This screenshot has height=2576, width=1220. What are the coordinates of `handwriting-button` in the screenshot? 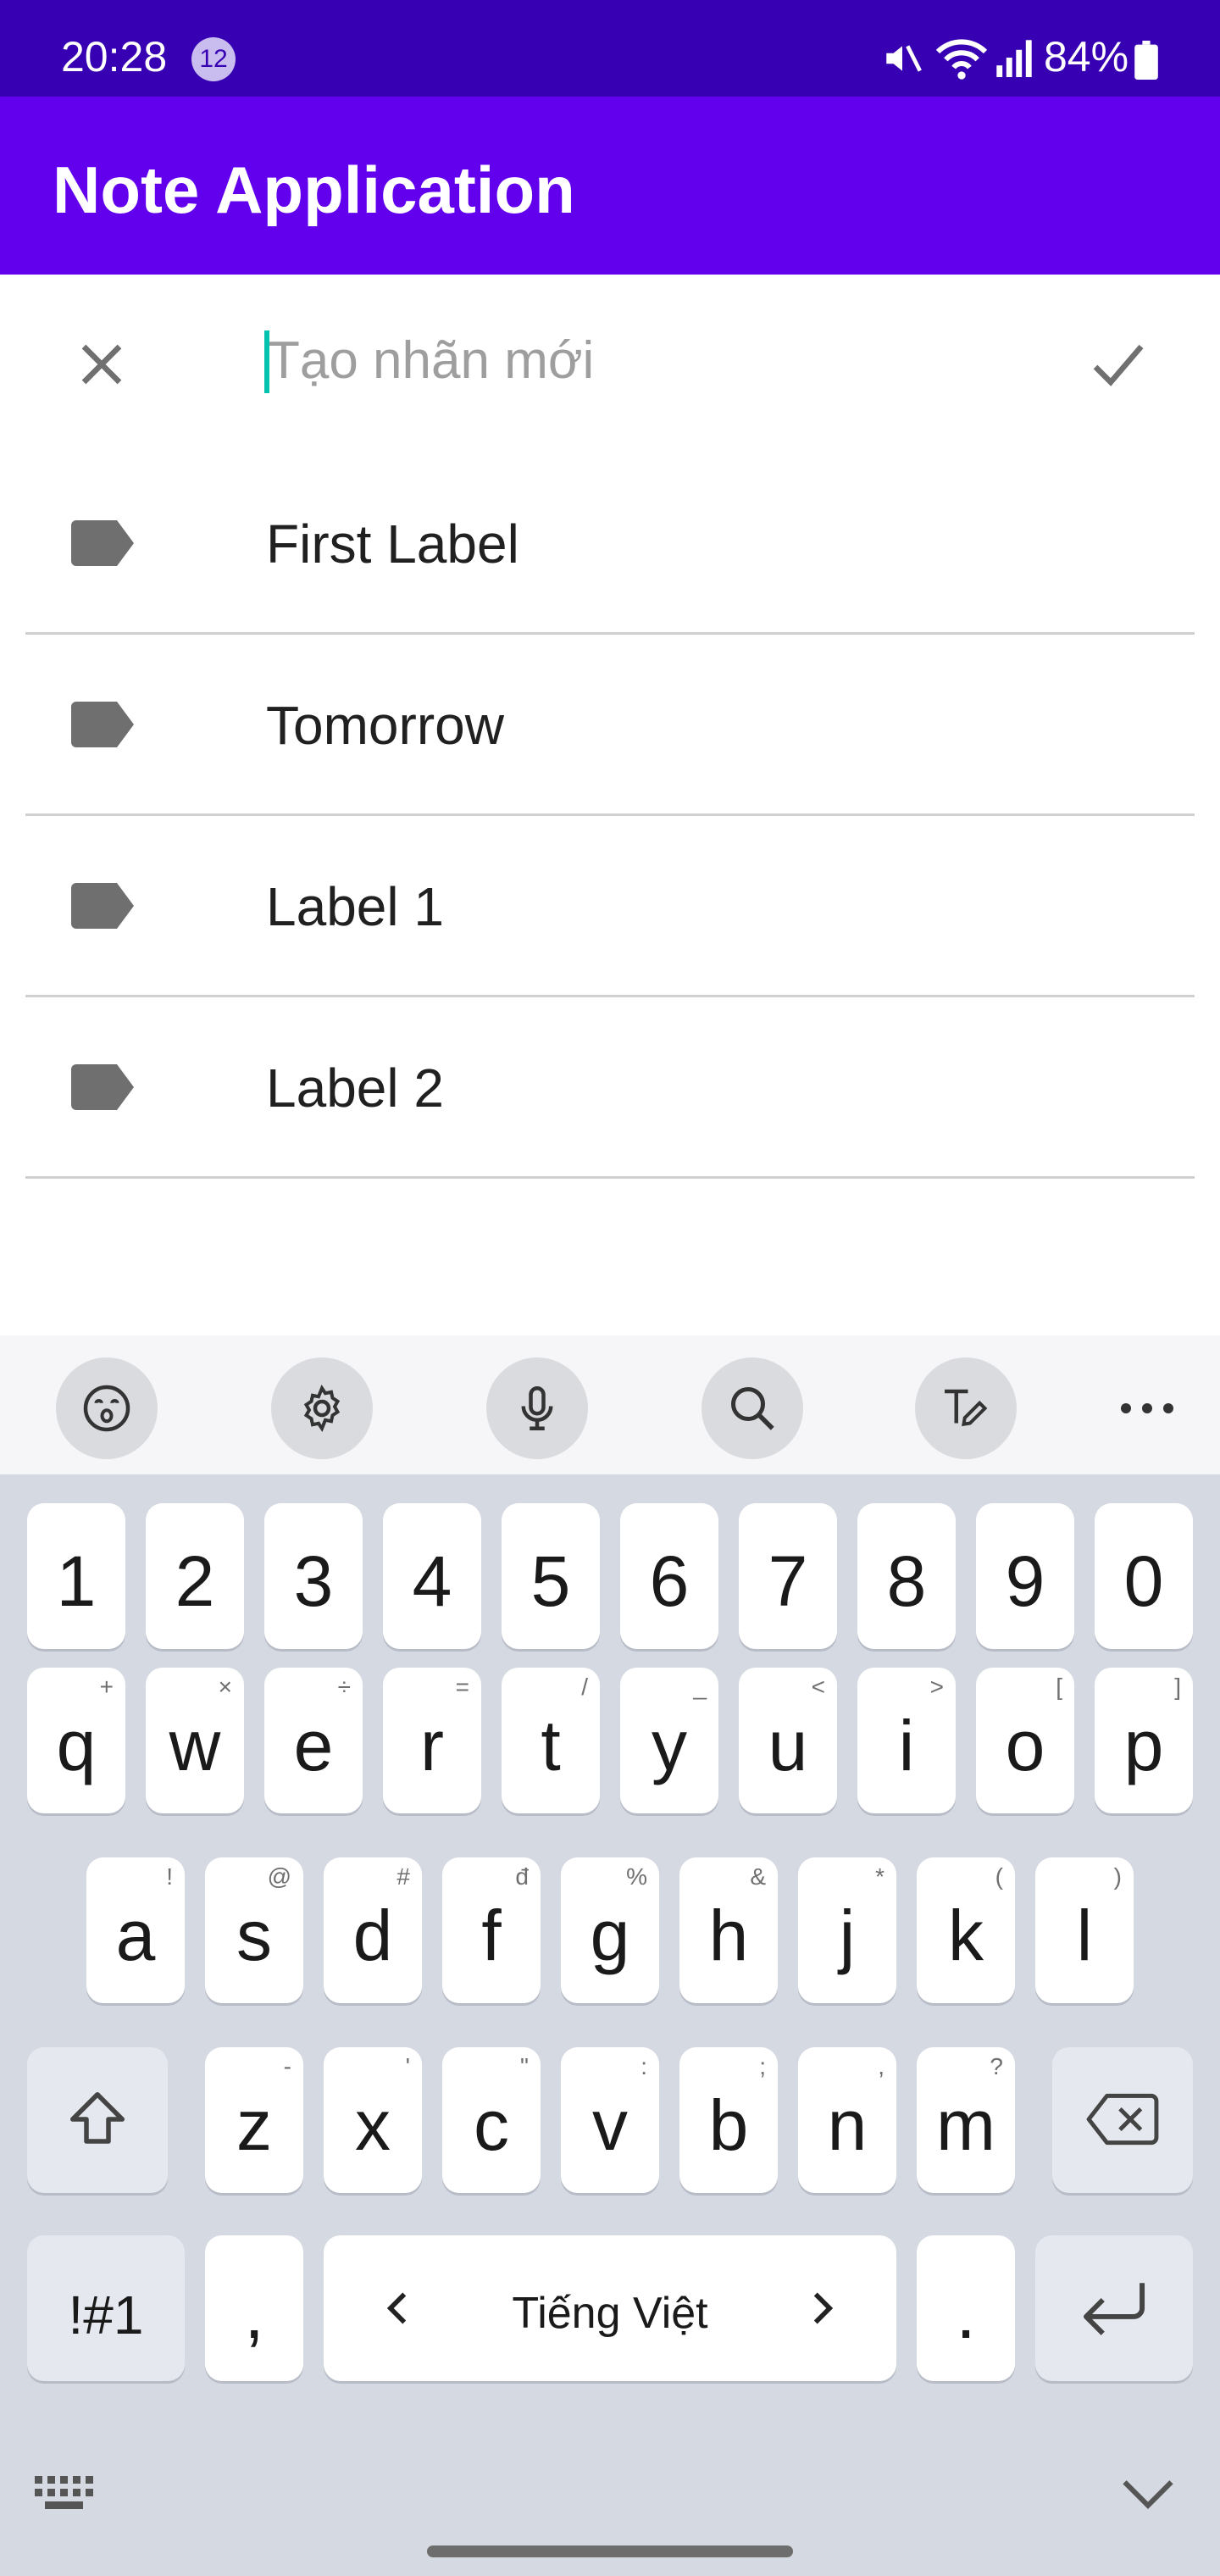 It's located at (966, 1408).